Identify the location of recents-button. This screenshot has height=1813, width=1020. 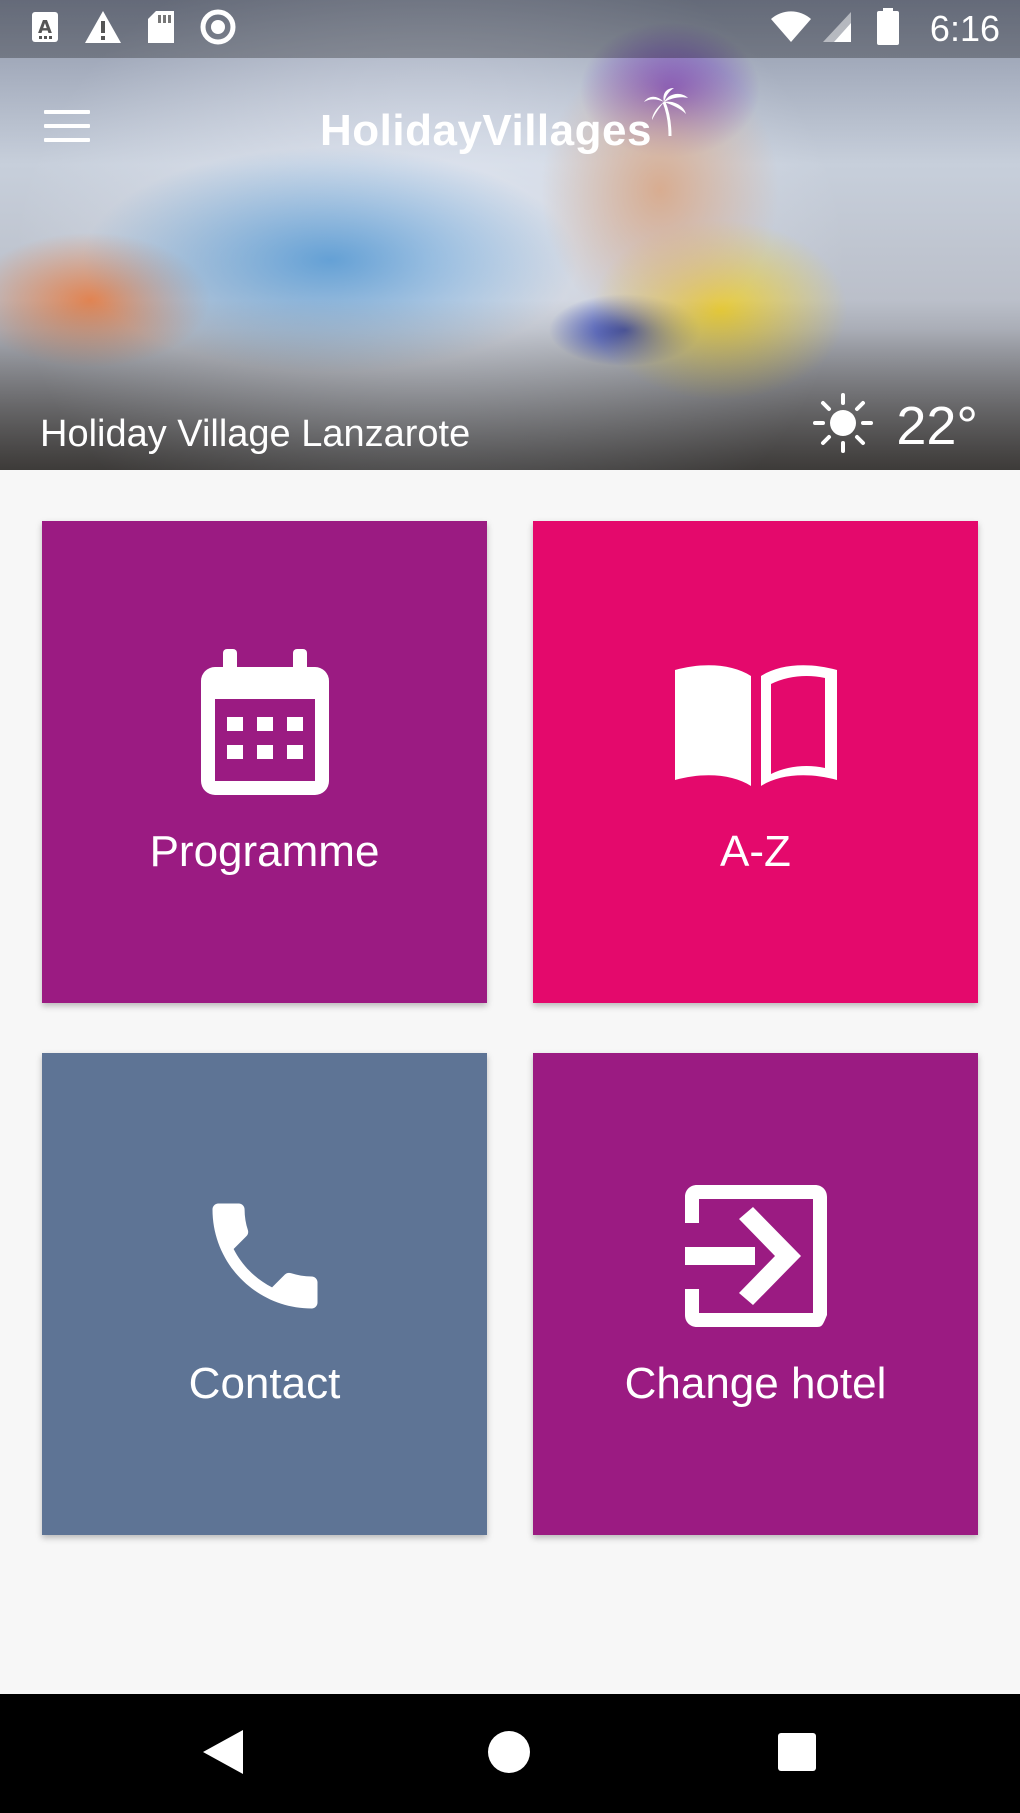
(797, 1754).